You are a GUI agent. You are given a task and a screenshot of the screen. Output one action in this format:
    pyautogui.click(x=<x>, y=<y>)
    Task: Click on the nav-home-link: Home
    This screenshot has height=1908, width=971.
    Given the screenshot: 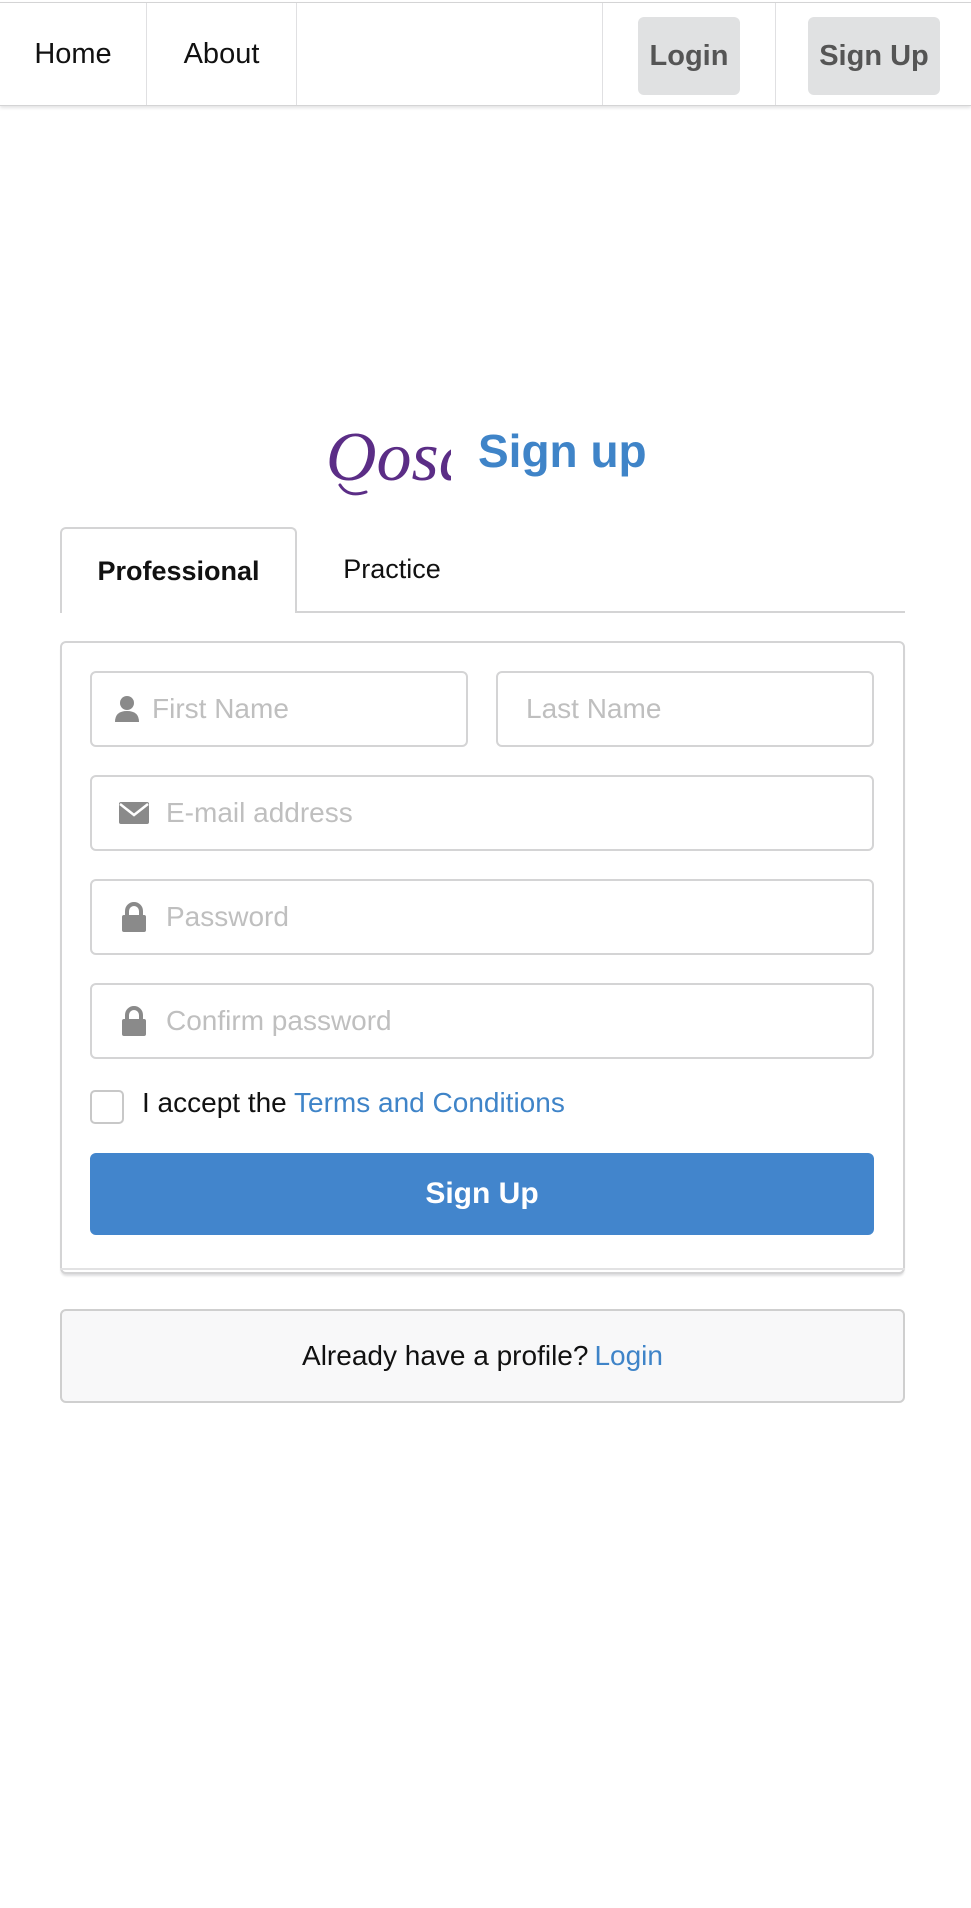 What is the action you would take?
    pyautogui.click(x=73, y=54)
    